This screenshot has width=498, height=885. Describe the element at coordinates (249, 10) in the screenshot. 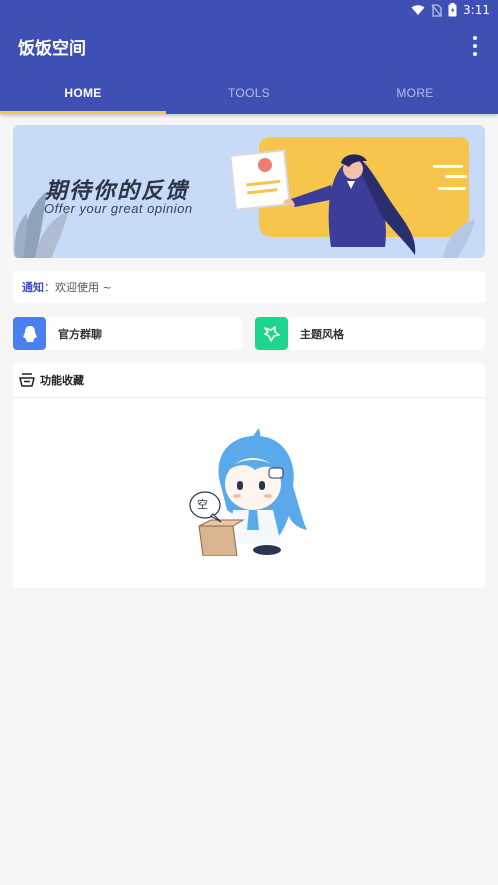

I see `status-bar: 3:11` at that location.